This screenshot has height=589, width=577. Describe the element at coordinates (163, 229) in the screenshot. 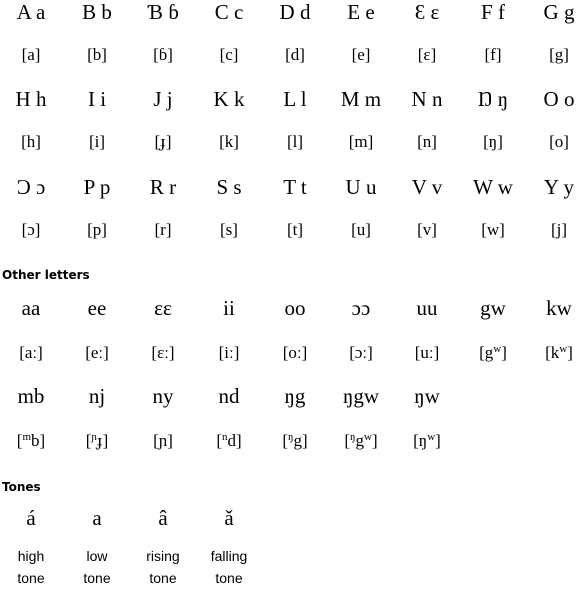

I see `ipa-transcription: [r]` at that location.